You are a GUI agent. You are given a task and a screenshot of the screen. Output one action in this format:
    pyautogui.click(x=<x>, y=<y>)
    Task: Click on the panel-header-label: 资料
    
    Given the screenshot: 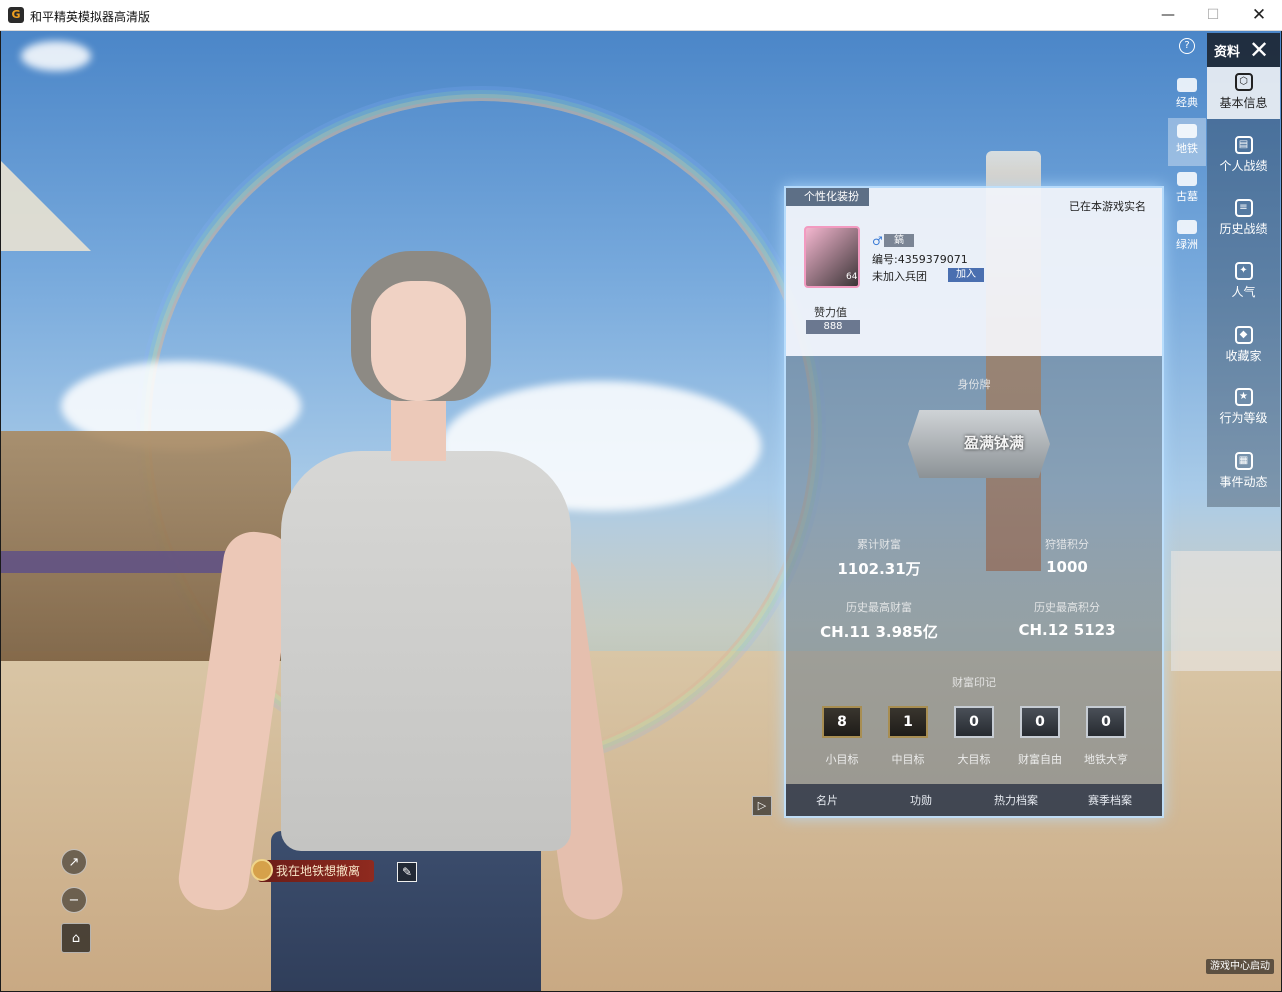 What is the action you would take?
    pyautogui.click(x=1227, y=52)
    